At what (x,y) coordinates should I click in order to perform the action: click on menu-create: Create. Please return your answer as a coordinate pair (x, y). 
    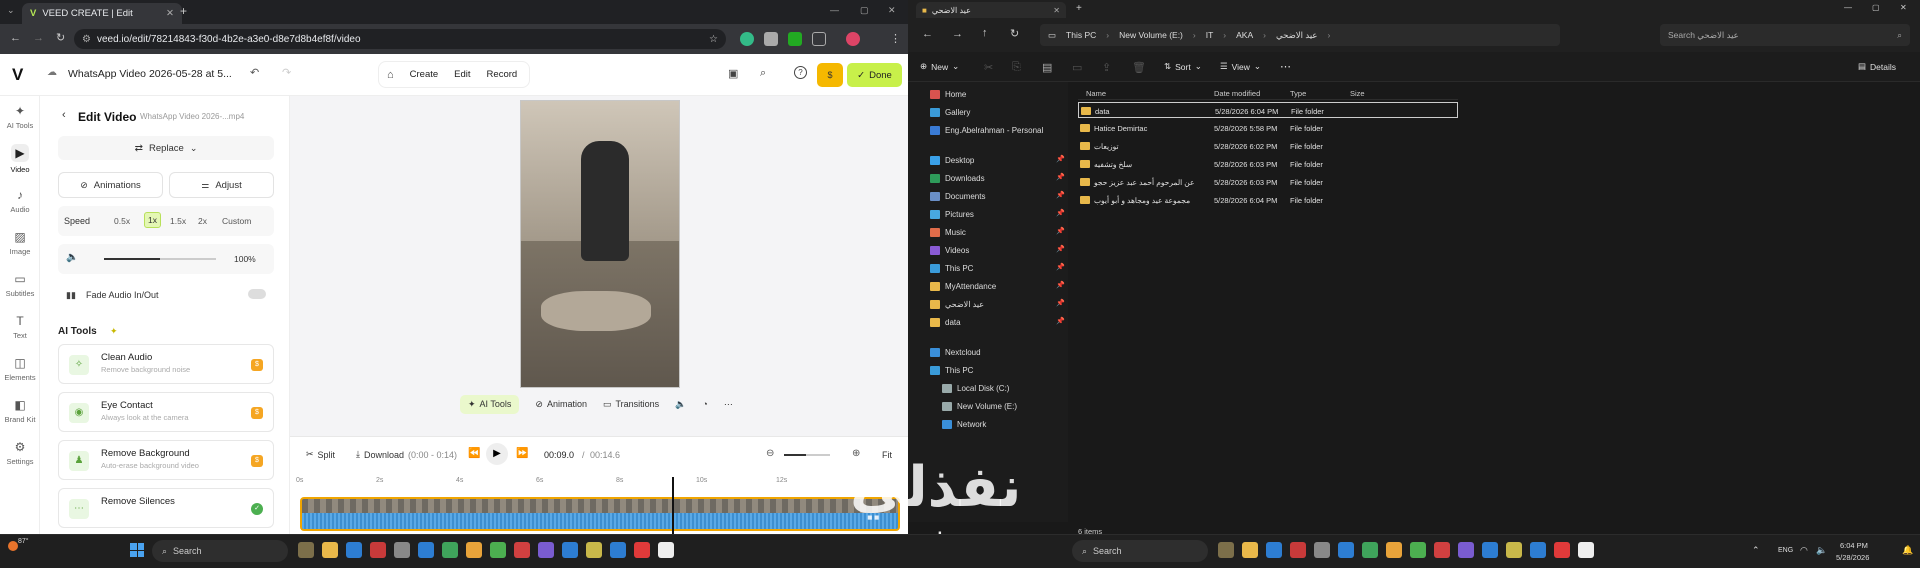
    Looking at the image, I should click on (424, 74).